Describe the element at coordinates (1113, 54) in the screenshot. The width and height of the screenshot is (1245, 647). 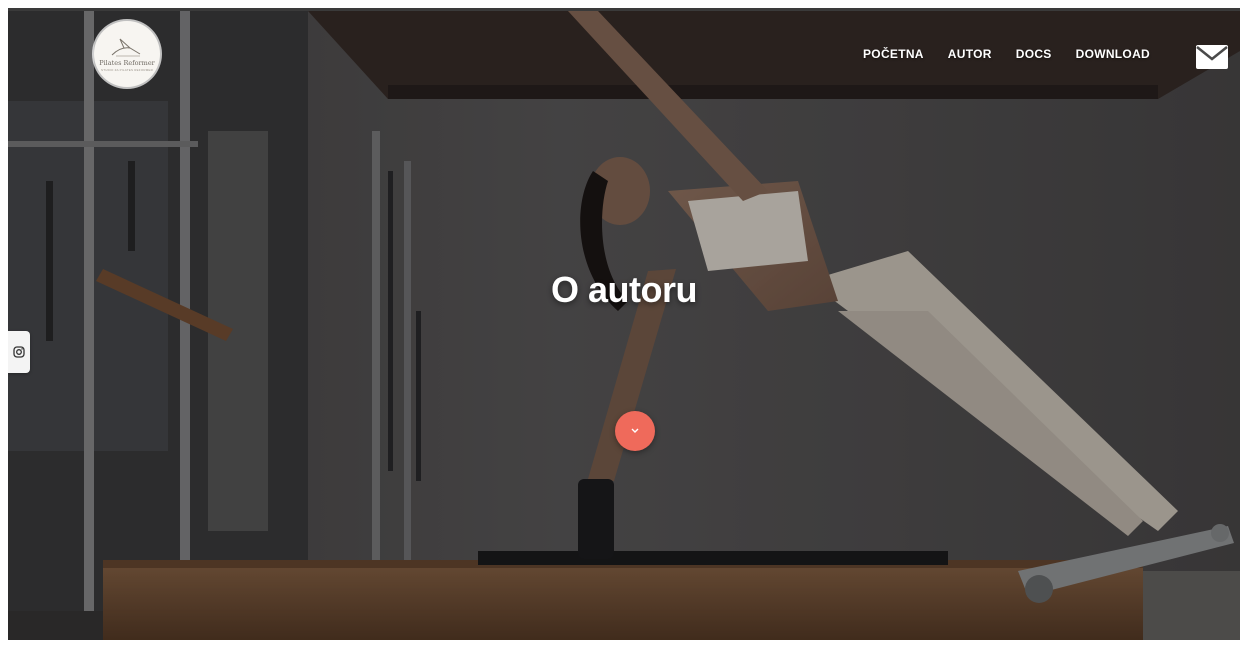
I see `nav-link-download: DOWNLOAD` at that location.